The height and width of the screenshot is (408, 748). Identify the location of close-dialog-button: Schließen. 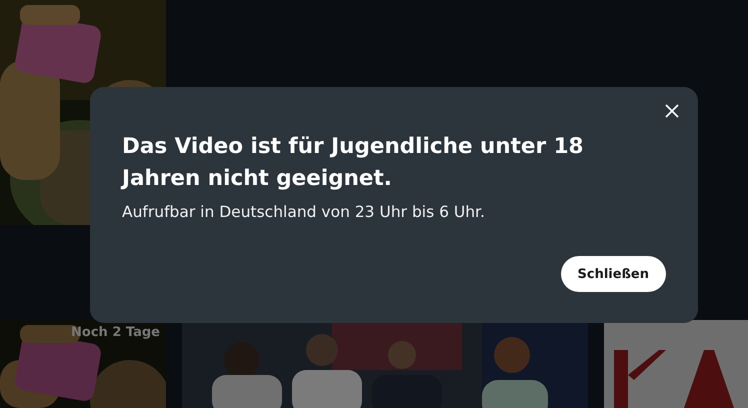
(613, 274).